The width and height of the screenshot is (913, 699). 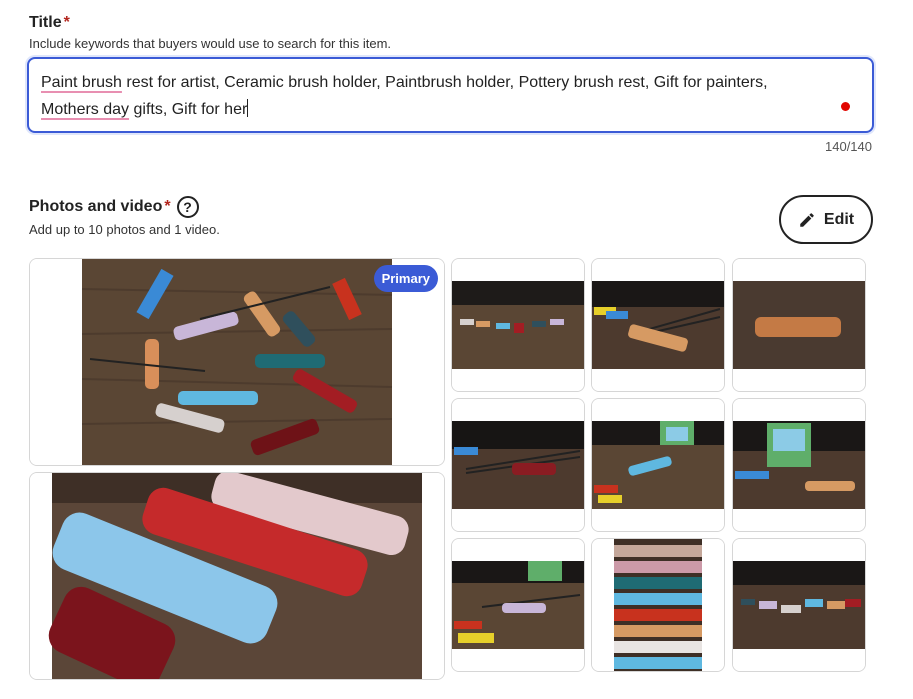 What do you see at coordinates (848, 146) in the screenshot?
I see `char-counter: 140/140` at bounding box center [848, 146].